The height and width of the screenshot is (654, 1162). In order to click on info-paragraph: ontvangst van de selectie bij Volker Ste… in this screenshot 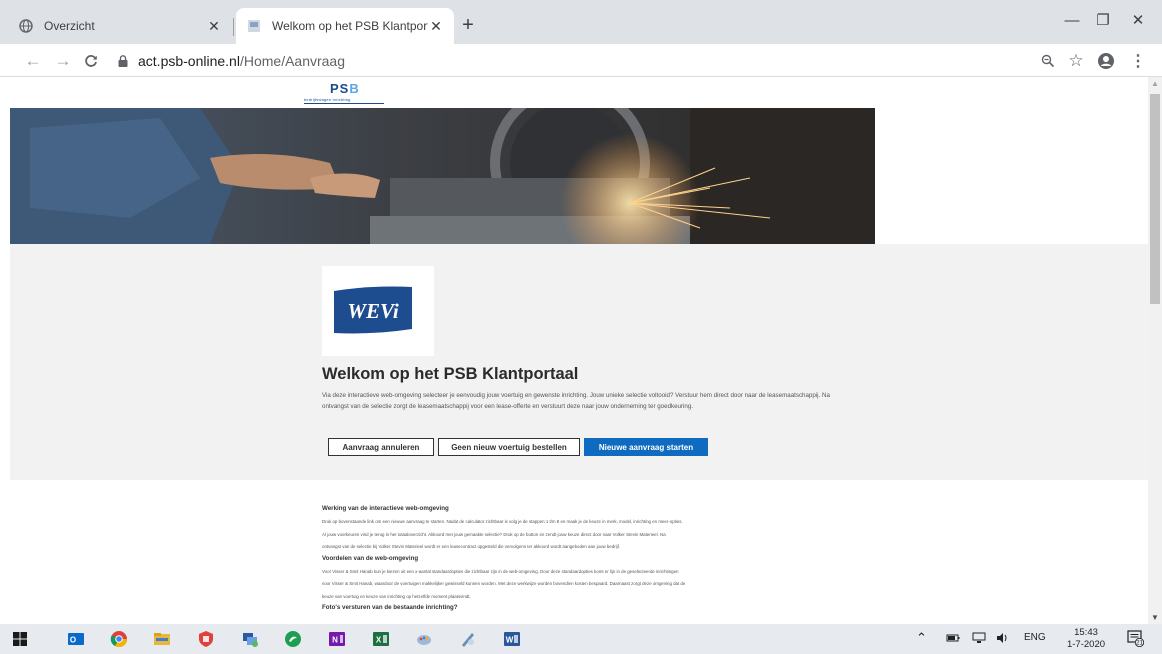, I will do `click(471, 546)`.